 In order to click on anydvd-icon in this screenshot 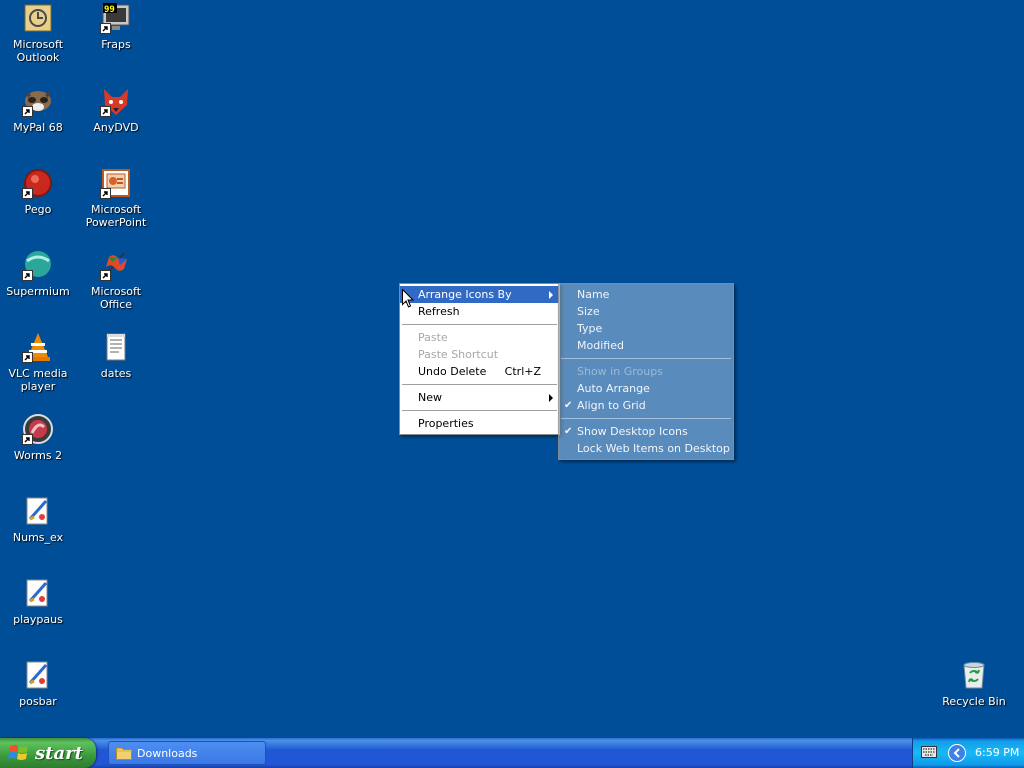, I will do `click(116, 101)`.